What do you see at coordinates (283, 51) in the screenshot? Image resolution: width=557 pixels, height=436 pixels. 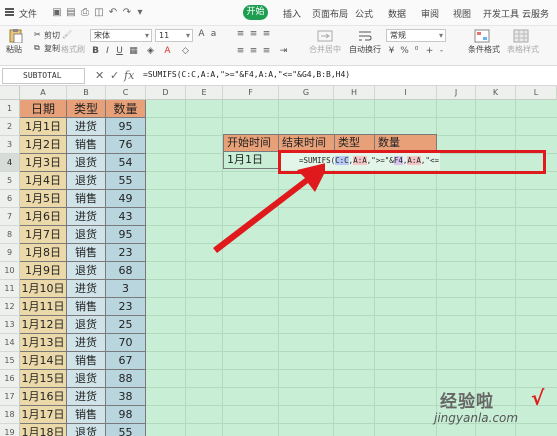 I see `indent-icon: ⇥` at bounding box center [283, 51].